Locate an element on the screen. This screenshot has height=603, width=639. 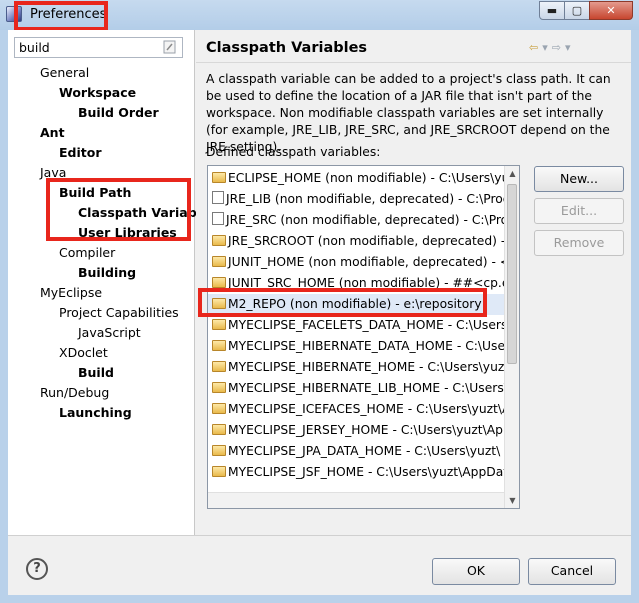
ok-button: OK is located at coordinates (476, 571).